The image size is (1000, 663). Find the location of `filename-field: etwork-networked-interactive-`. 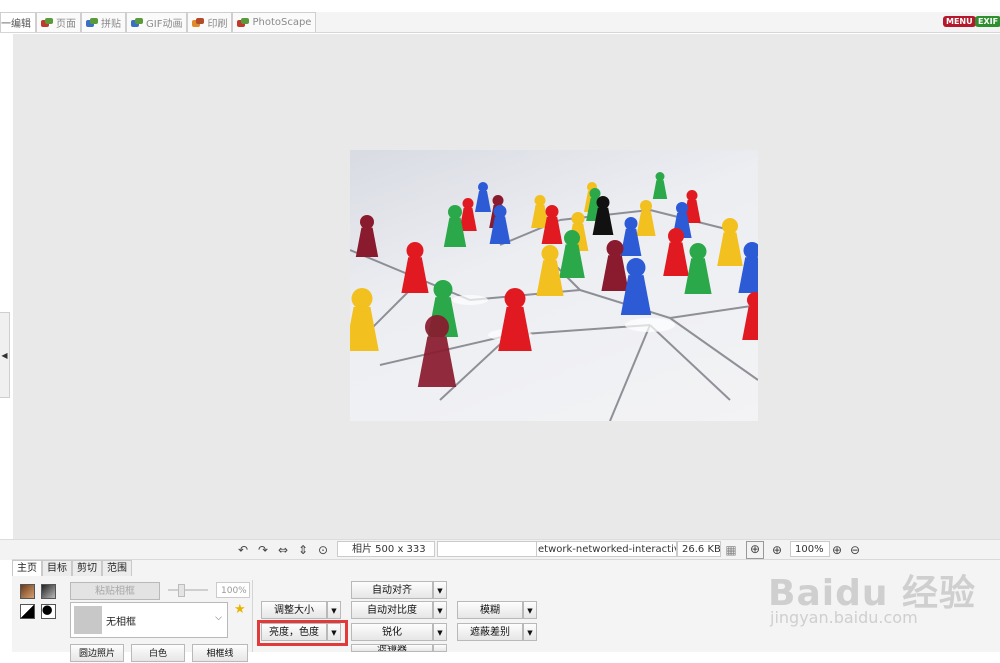

filename-field: etwork-networked-interactive- is located at coordinates (607, 549).